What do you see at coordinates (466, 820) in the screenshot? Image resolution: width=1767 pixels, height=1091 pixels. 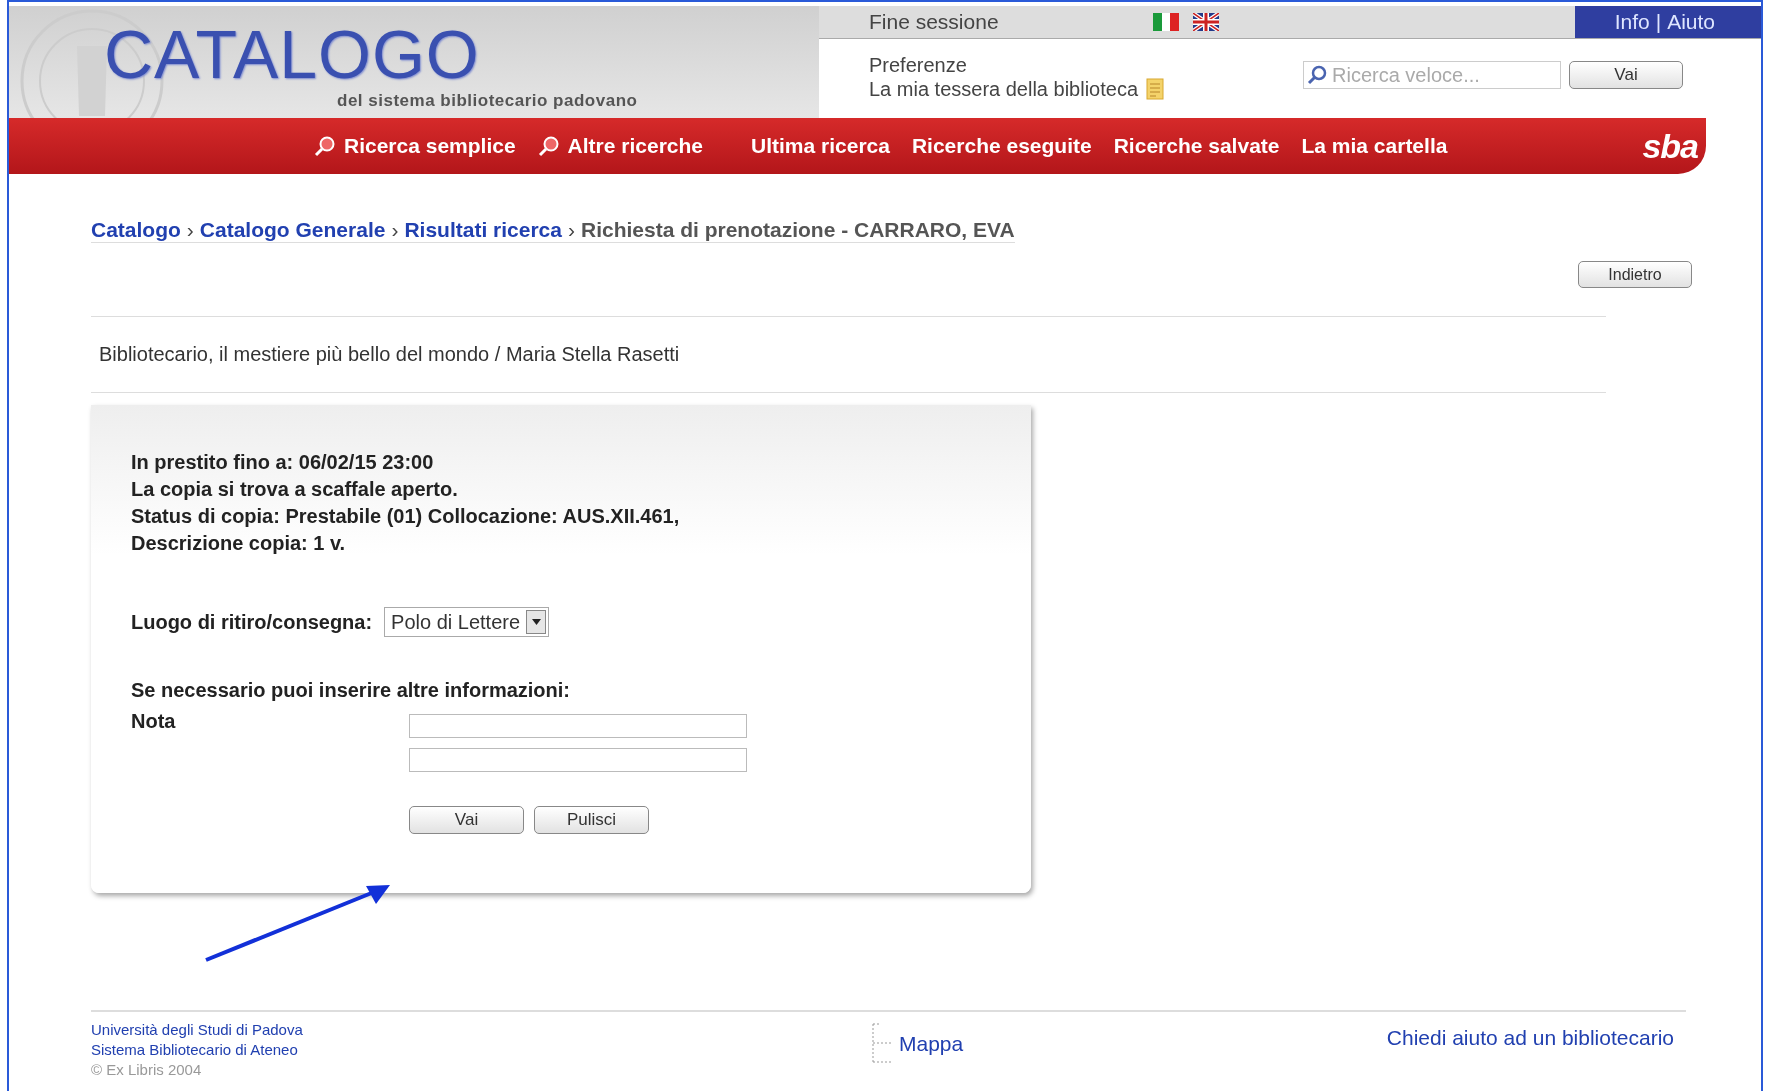 I see `submit-button: Vai` at bounding box center [466, 820].